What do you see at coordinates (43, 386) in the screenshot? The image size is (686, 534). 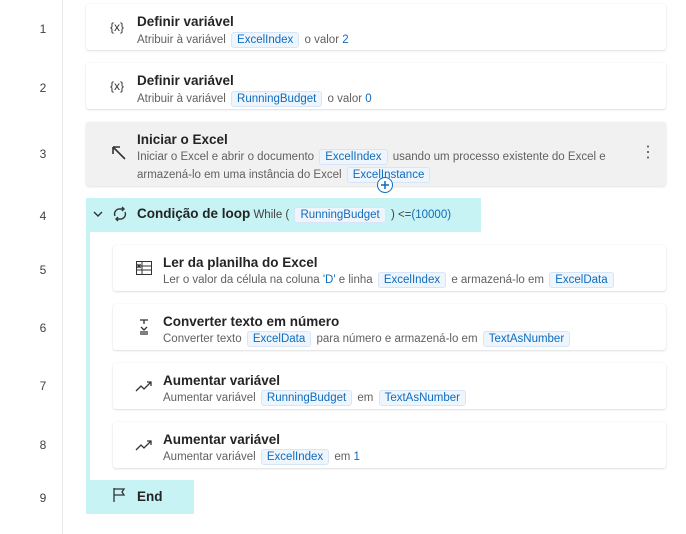 I see `line-number: 7` at bounding box center [43, 386].